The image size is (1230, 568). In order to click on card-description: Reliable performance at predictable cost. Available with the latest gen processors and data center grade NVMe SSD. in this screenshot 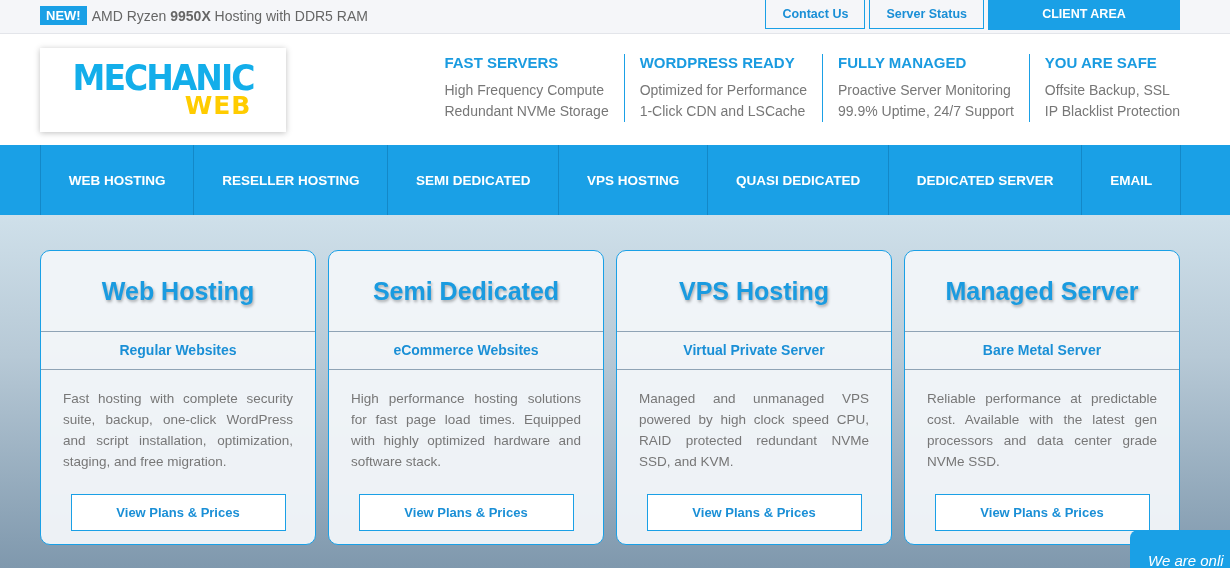, I will do `click(1042, 430)`.